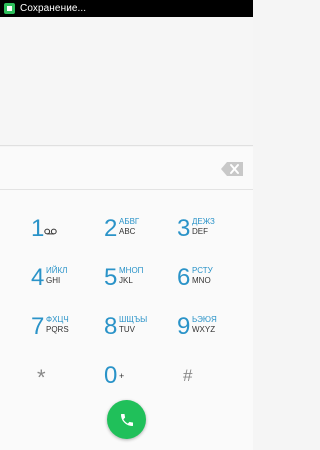 The image size is (320, 450). What do you see at coordinates (126, 280) in the screenshot?
I see `key-letters-en: JKL` at bounding box center [126, 280].